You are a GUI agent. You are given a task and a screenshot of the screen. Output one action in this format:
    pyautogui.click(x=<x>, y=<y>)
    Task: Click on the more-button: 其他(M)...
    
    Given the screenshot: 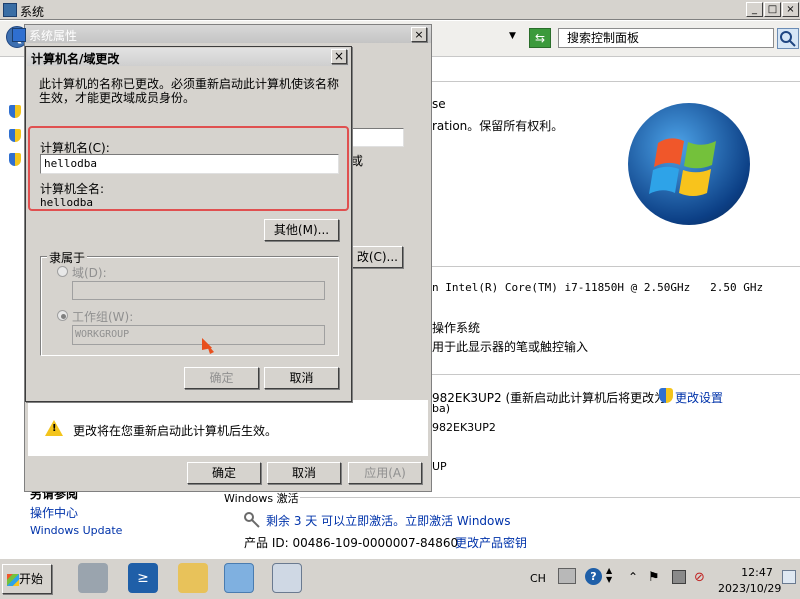 What is the action you would take?
    pyautogui.click(x=301, y=230)
    